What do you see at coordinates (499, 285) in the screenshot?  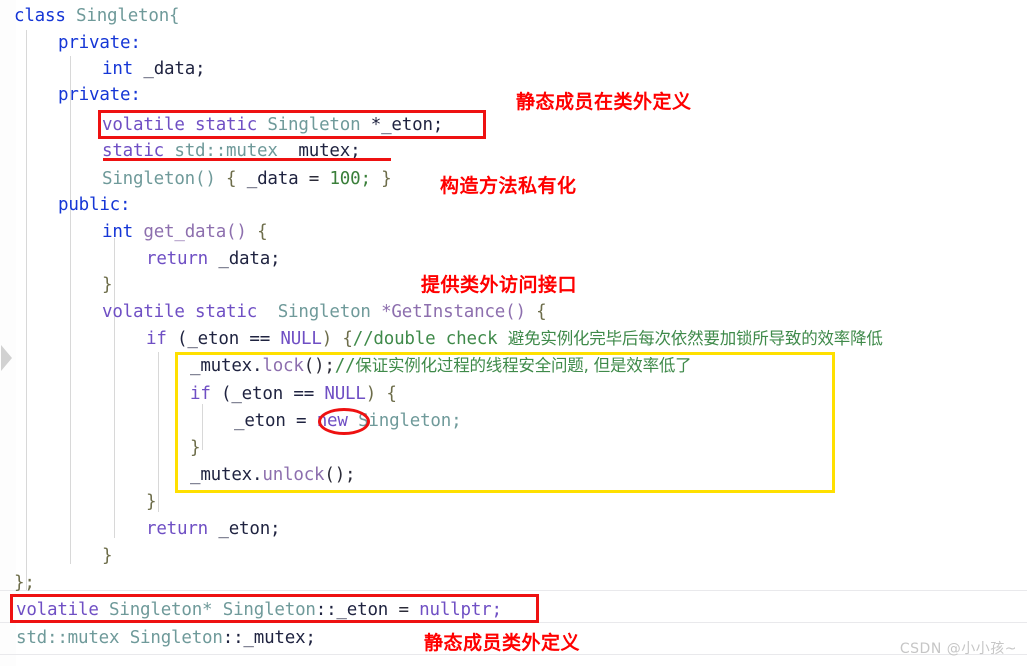 I see `annotation-public-access-interface: 提供类外访问接口` at bounding box center [499, 285].